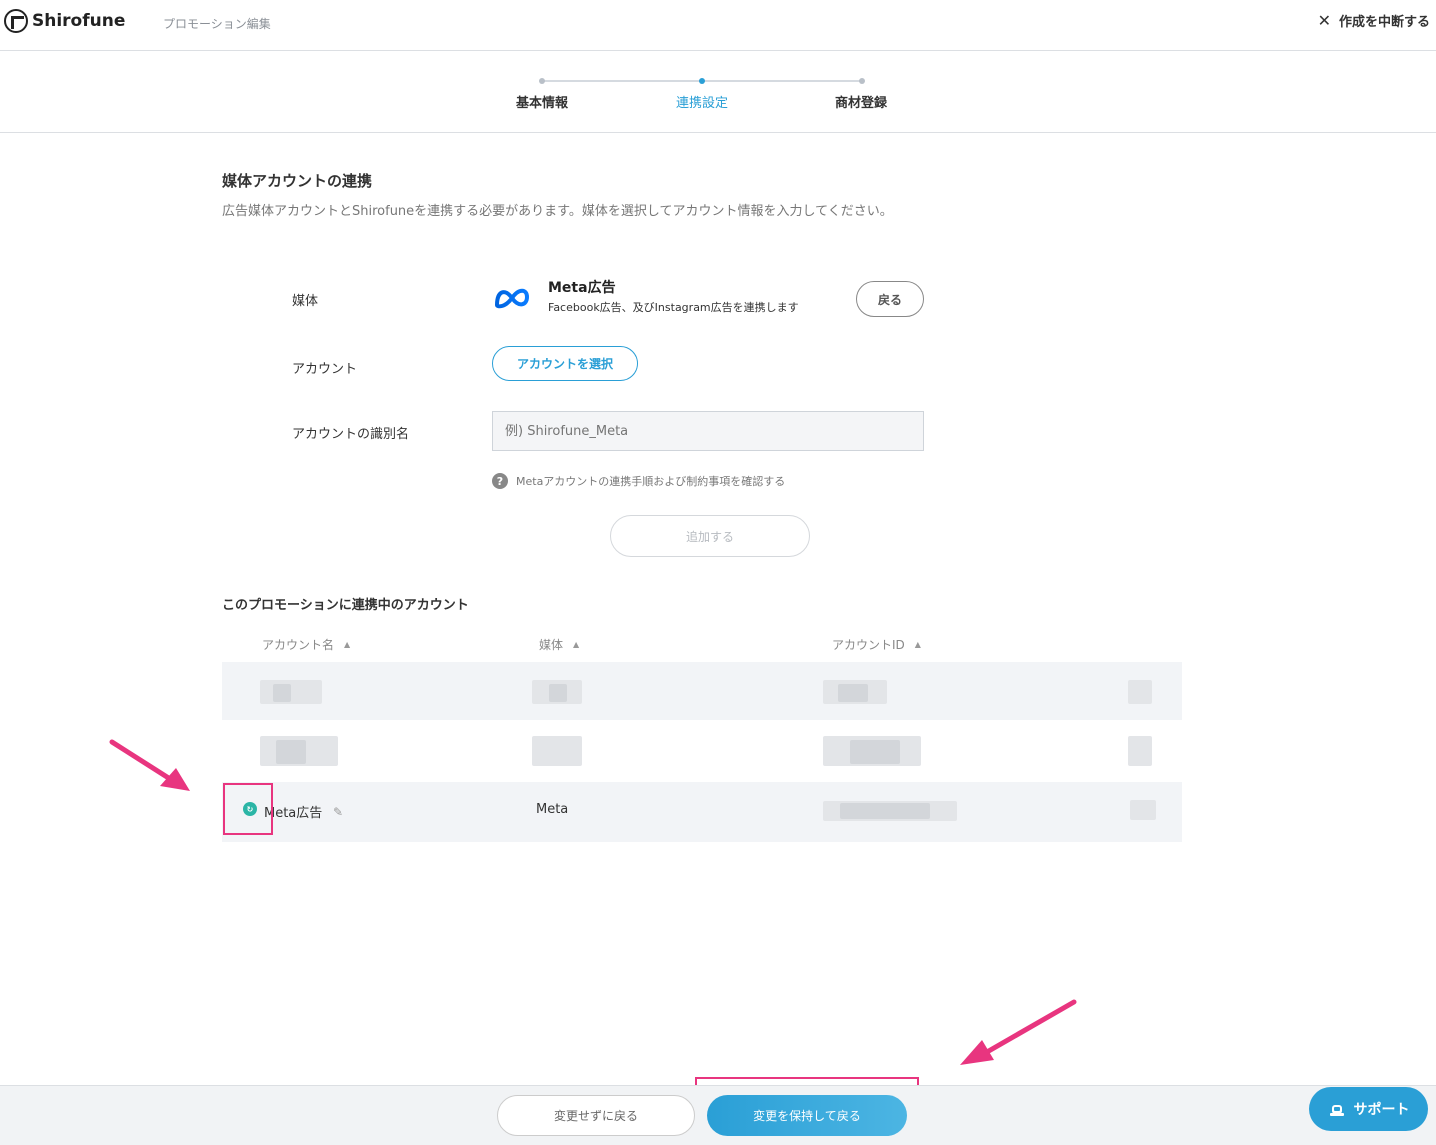  What do you see at coordinates (541, 103) in the screenshot?
I see `step-basic-info: 基本情報` at bounding box center [541, 103].